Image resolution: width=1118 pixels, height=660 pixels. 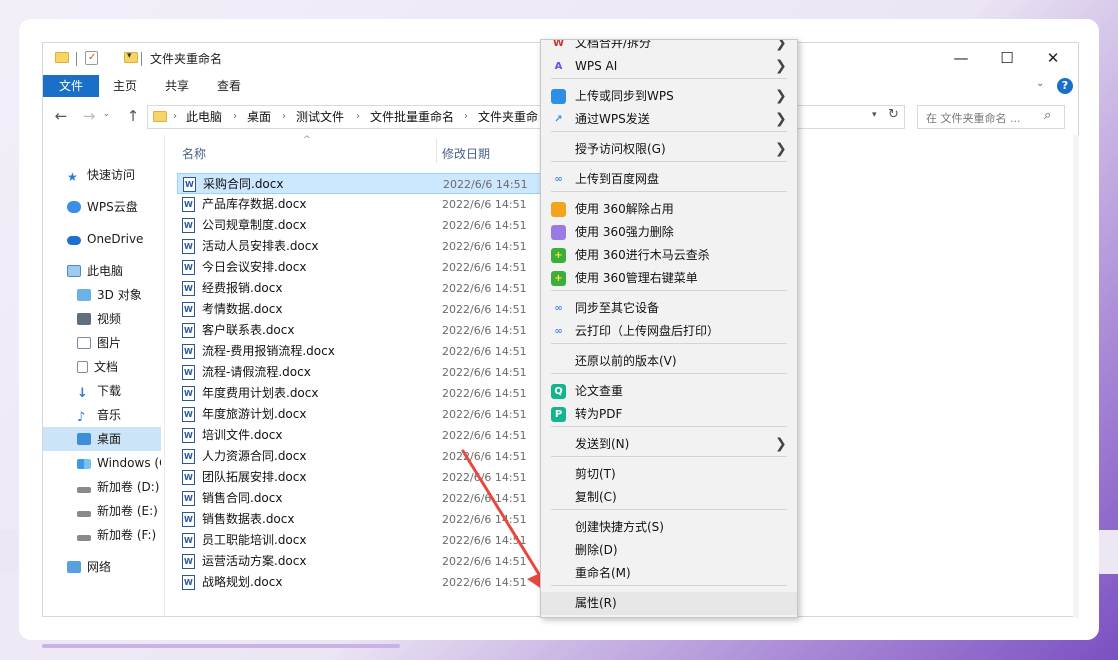 I want to click on shred-icon, so click(x=558, y=232).